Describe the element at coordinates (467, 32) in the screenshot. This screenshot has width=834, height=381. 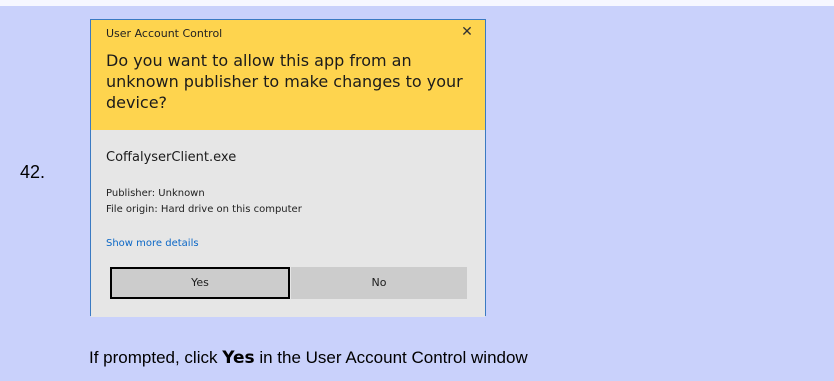
I see `close-icon: ✕` at that location.